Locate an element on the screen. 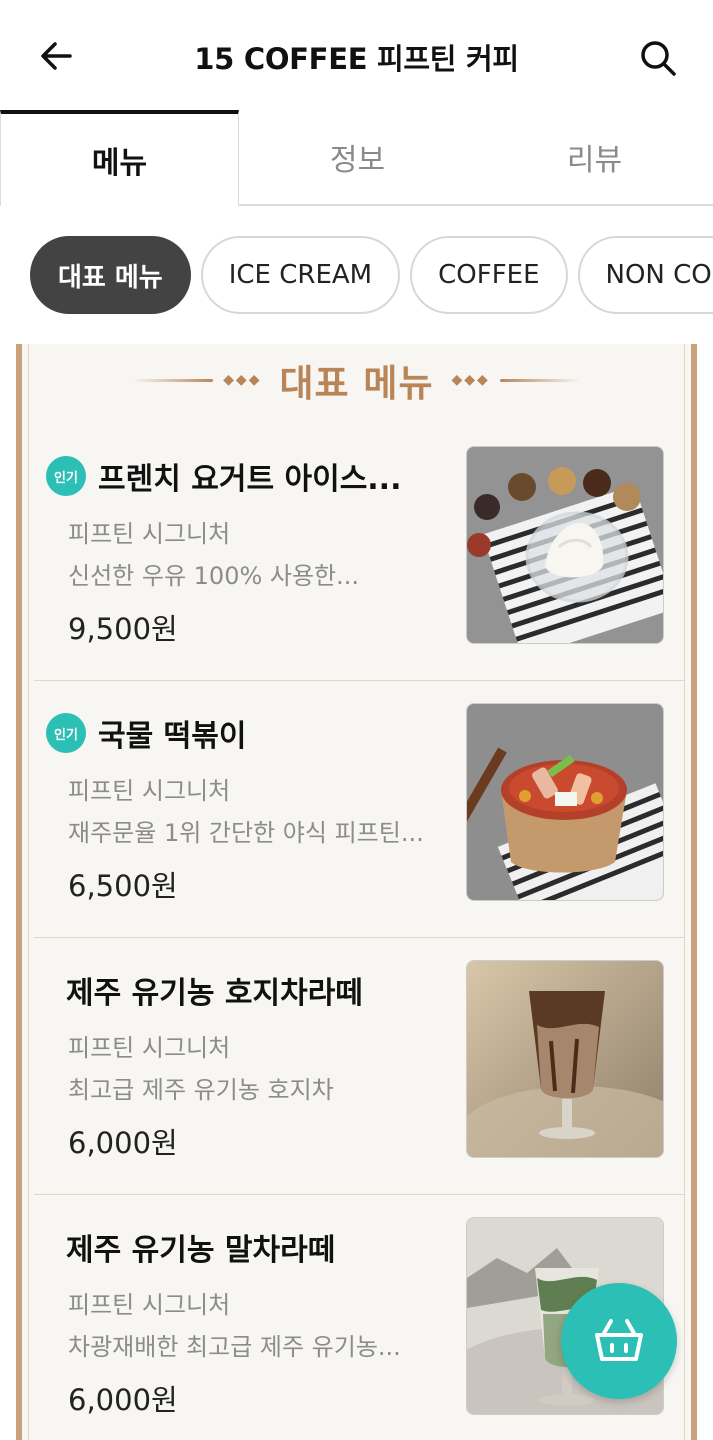  category-chip-bar: 대표 메뉴ICE CREAMCOFFEENON COFFEE is located at coordinates (356, 276).